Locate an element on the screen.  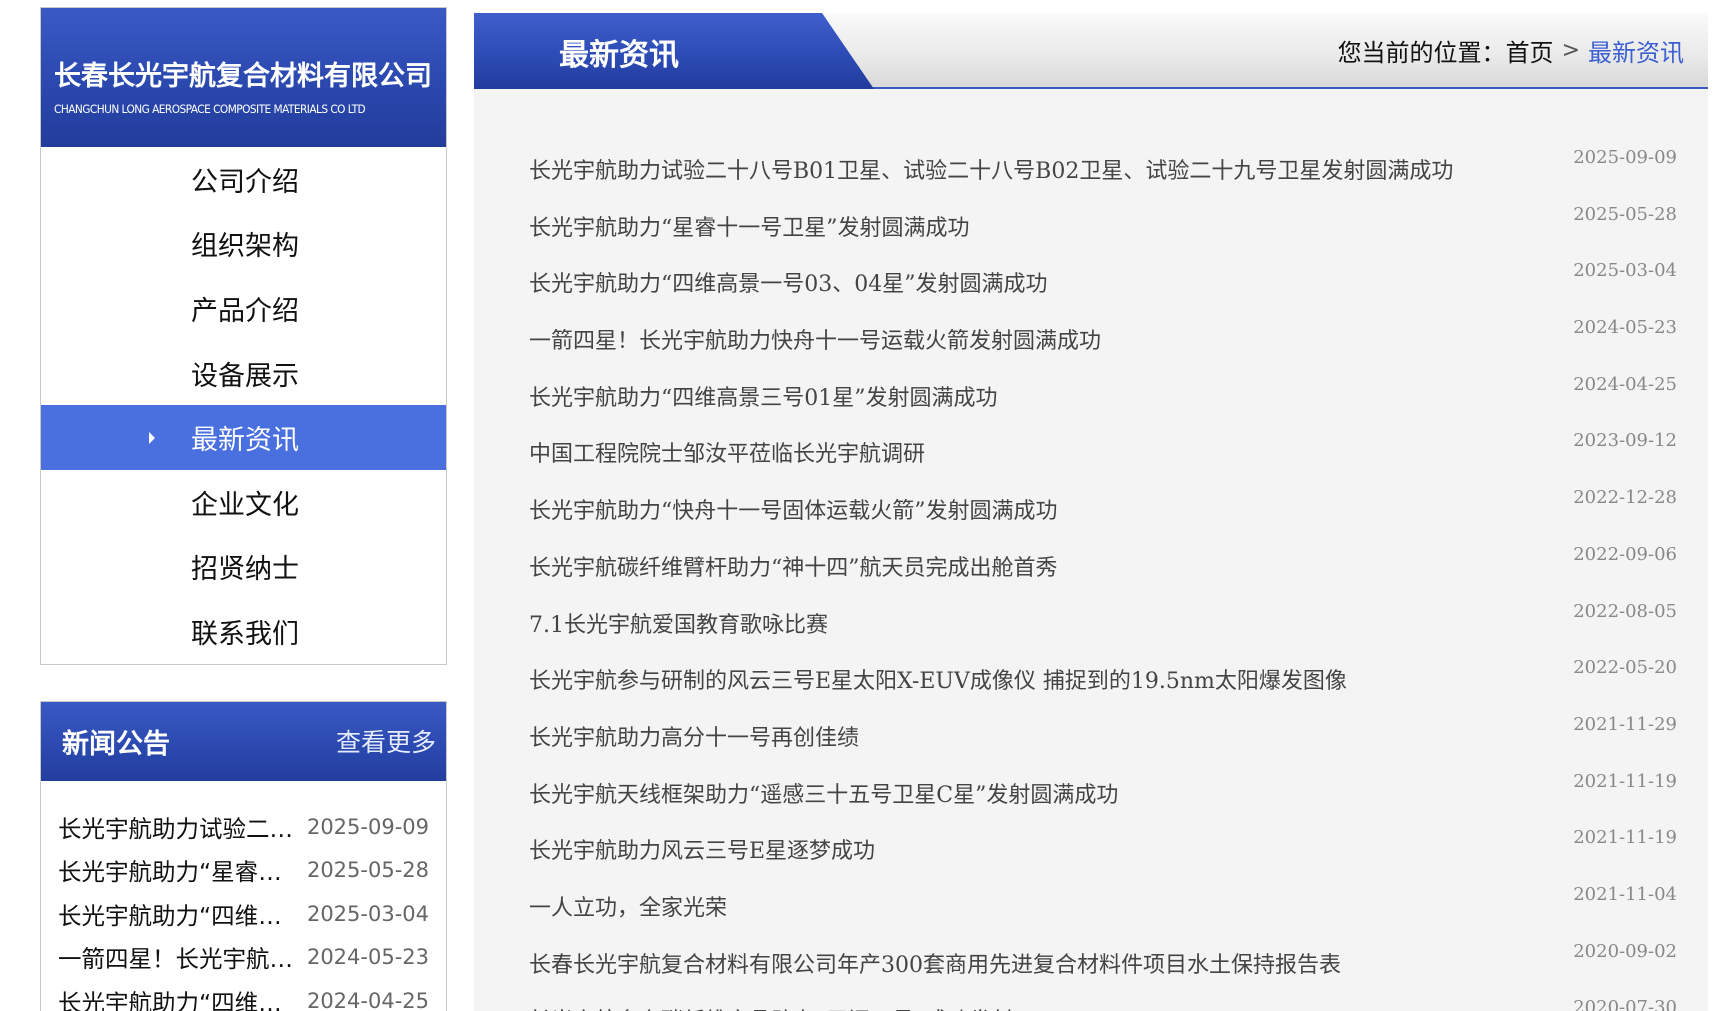
article-list-item: 长光宇航助力“四维高景一号03、04星”发射圆满成功 2025-03-04 is located at coordinates (1103, 291).